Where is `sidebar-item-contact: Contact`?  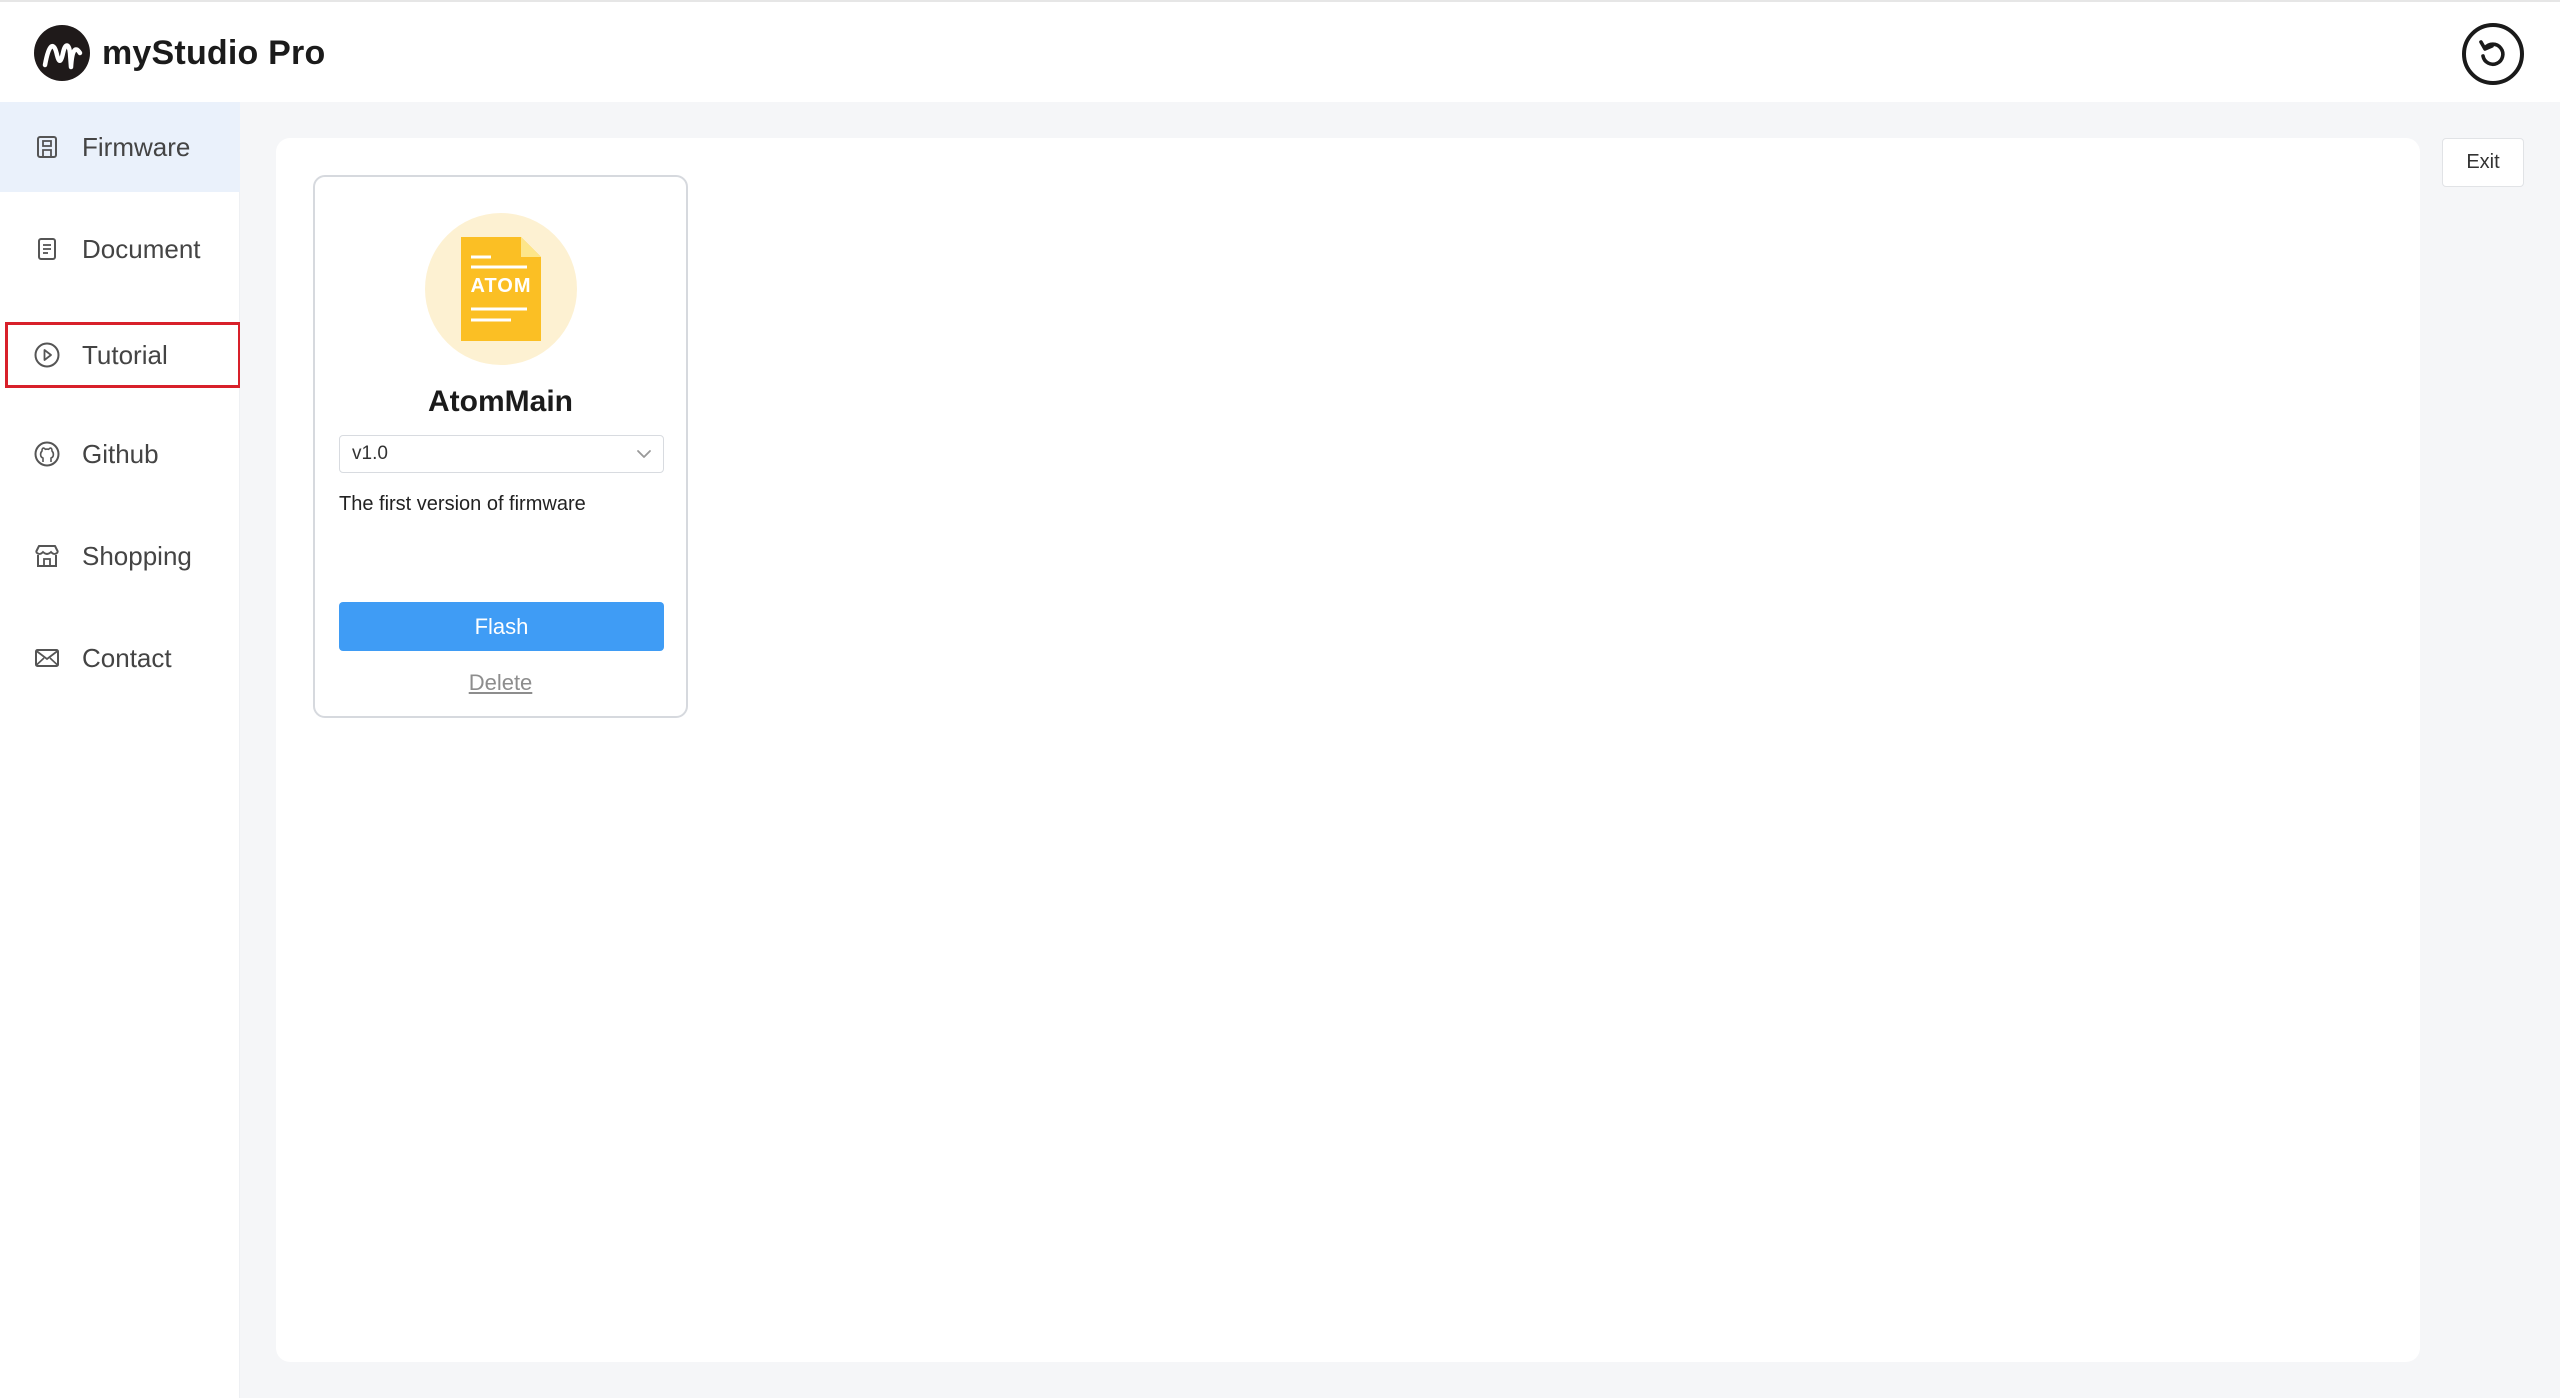 sidebar-item-contact: Contact is located at coordinates (120, 658).